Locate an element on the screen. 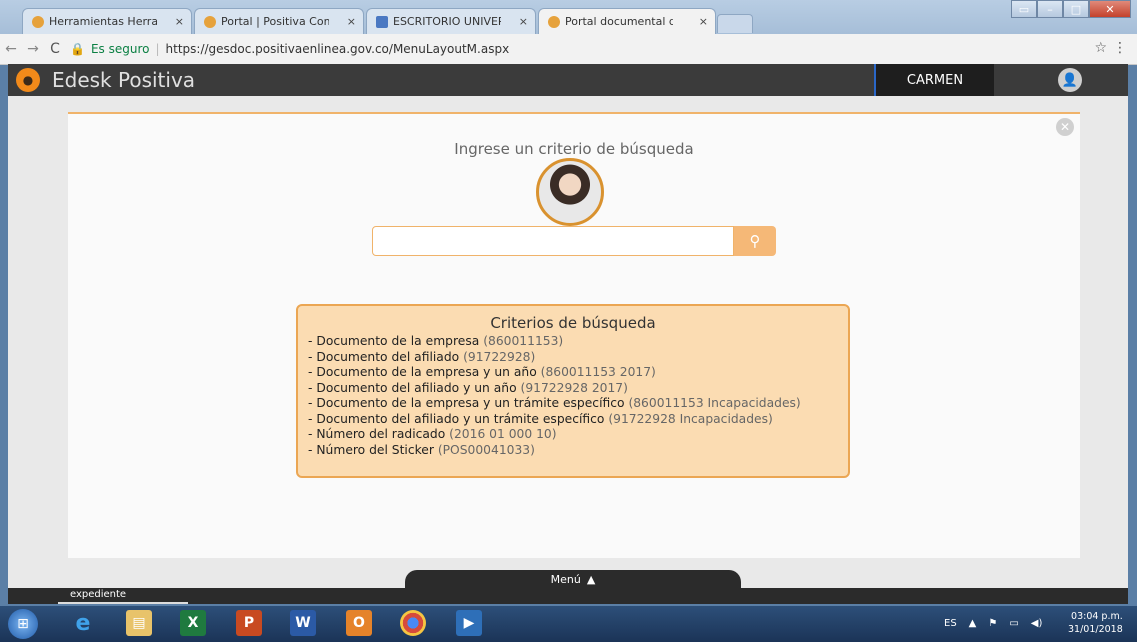  system-tray: ES ▲ ⚑ ▭ ◀) is located at coordinates (993, 623).